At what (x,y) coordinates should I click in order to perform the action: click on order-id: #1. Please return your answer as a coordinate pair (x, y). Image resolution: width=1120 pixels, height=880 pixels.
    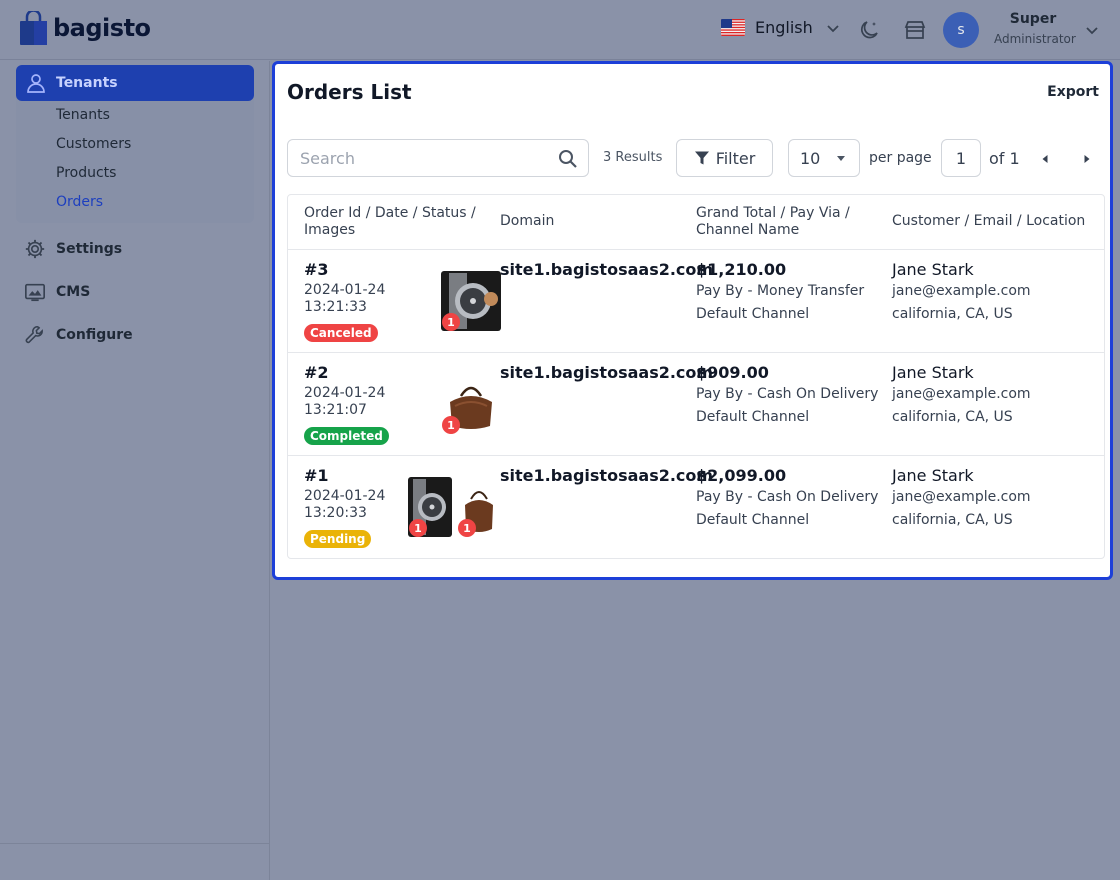
    Looking at the image, I should click on (316, 475).